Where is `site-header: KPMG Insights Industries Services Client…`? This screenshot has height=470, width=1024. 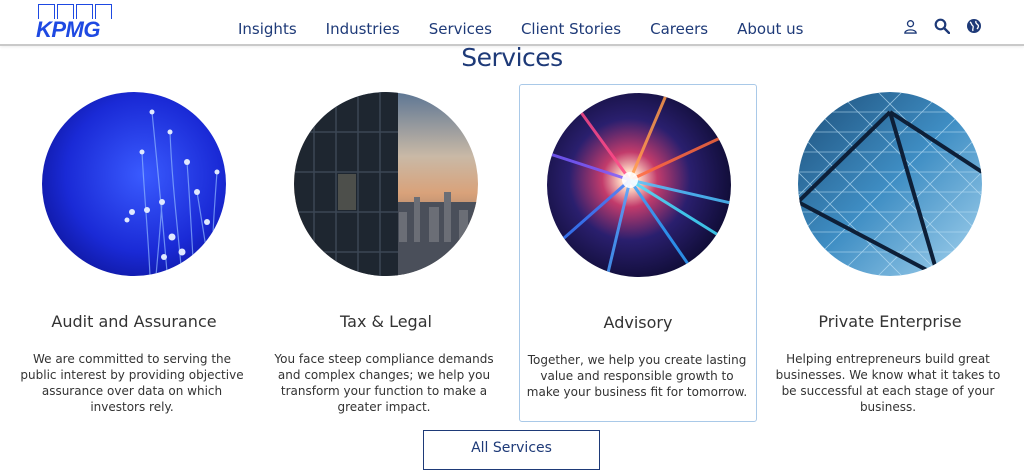
site-header: KPMG Insights Industries Services Client… is located at coordinates (512, 23).